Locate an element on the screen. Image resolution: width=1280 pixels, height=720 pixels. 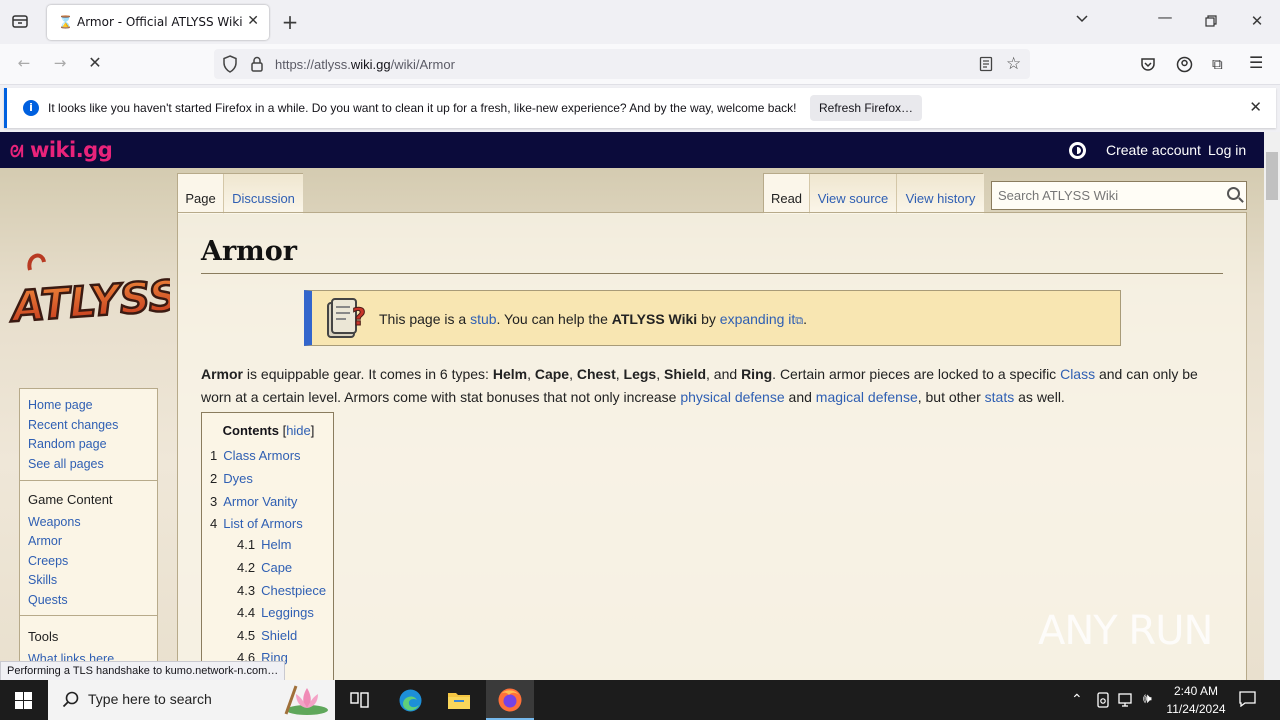
tab-view-source: View source is located at coordinates (853, 194).